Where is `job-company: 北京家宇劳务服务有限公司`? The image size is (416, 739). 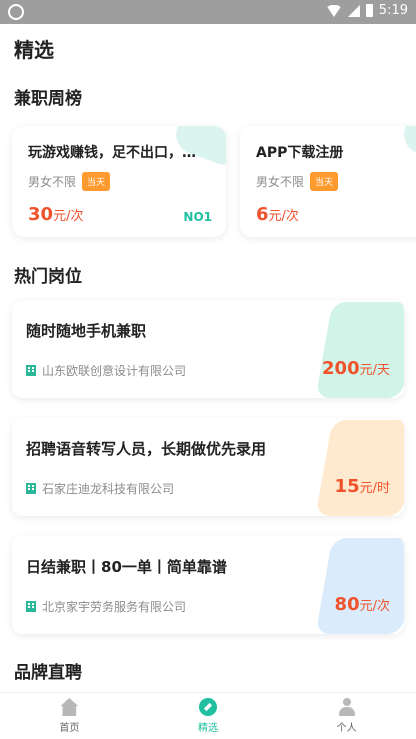
job-company: 北京家宇劳务服务有限公司 is located at coordinates (106, 606).